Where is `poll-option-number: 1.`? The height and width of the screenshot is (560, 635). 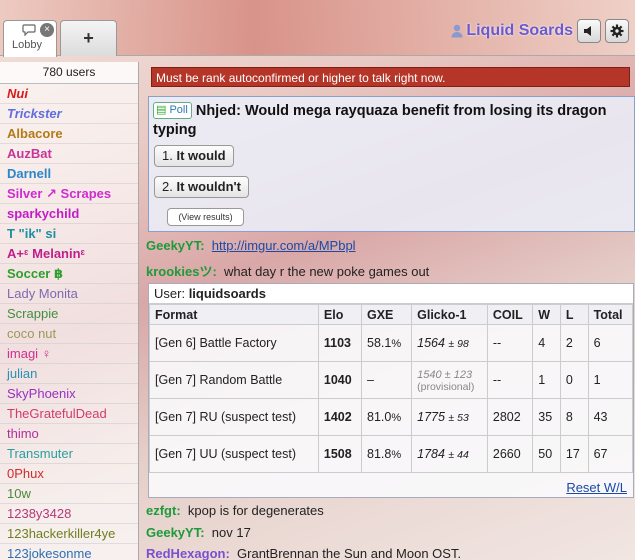 poll-option-number: 1. is located at coordinates (167, 155).